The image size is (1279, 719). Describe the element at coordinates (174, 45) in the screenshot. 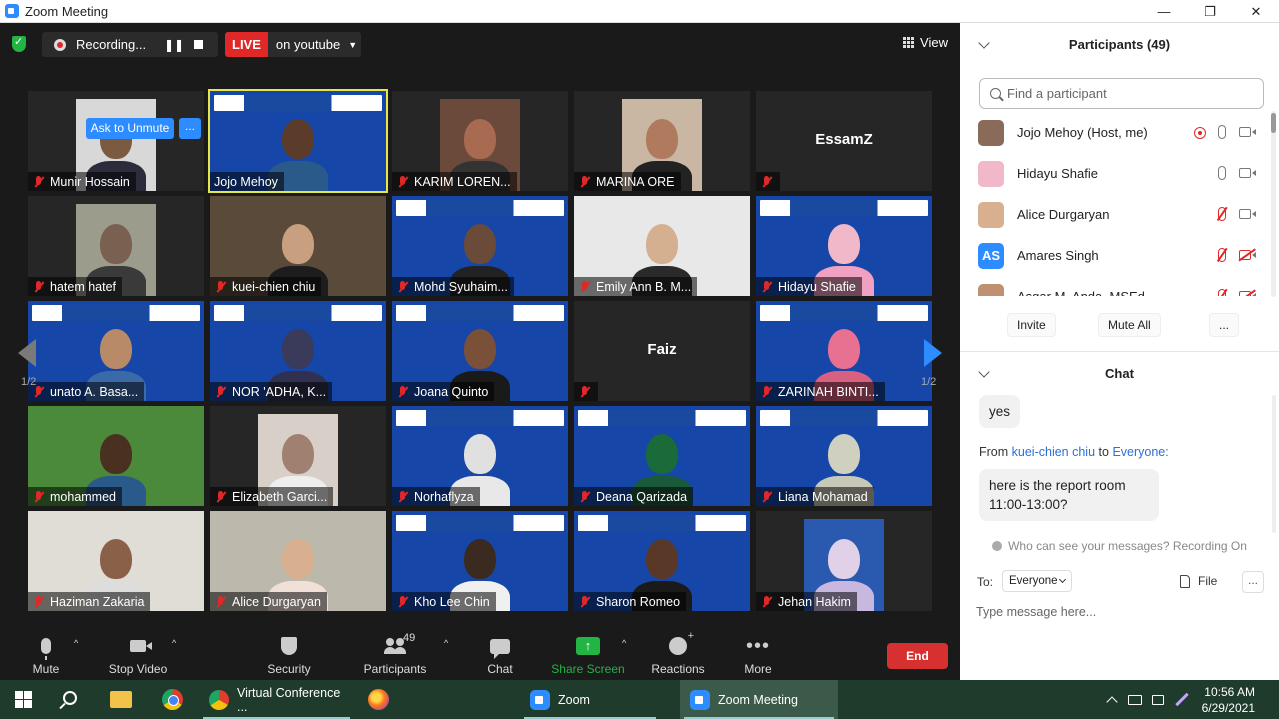

I see `pause-recording-button: ❚❚` at that location.